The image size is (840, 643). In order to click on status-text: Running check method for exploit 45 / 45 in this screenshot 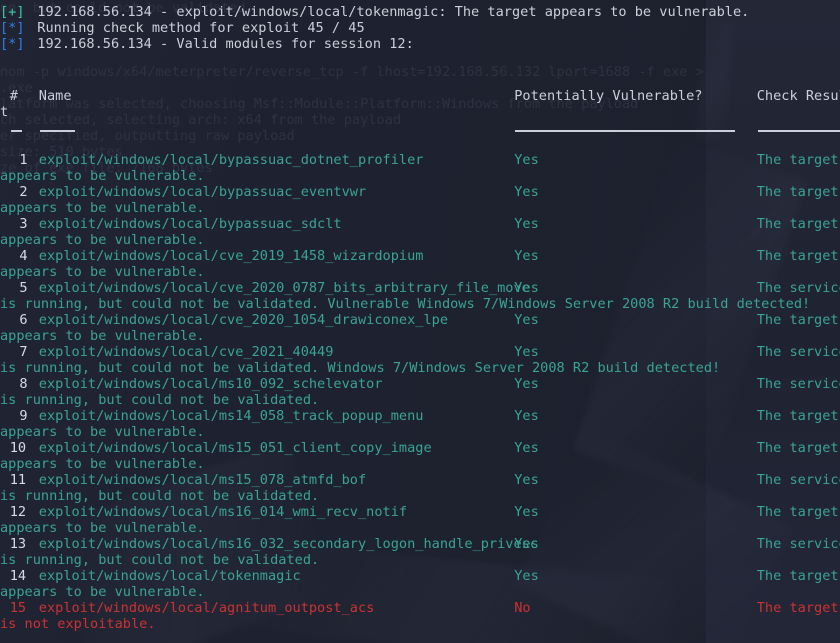, I will do `click(197, 28)`.